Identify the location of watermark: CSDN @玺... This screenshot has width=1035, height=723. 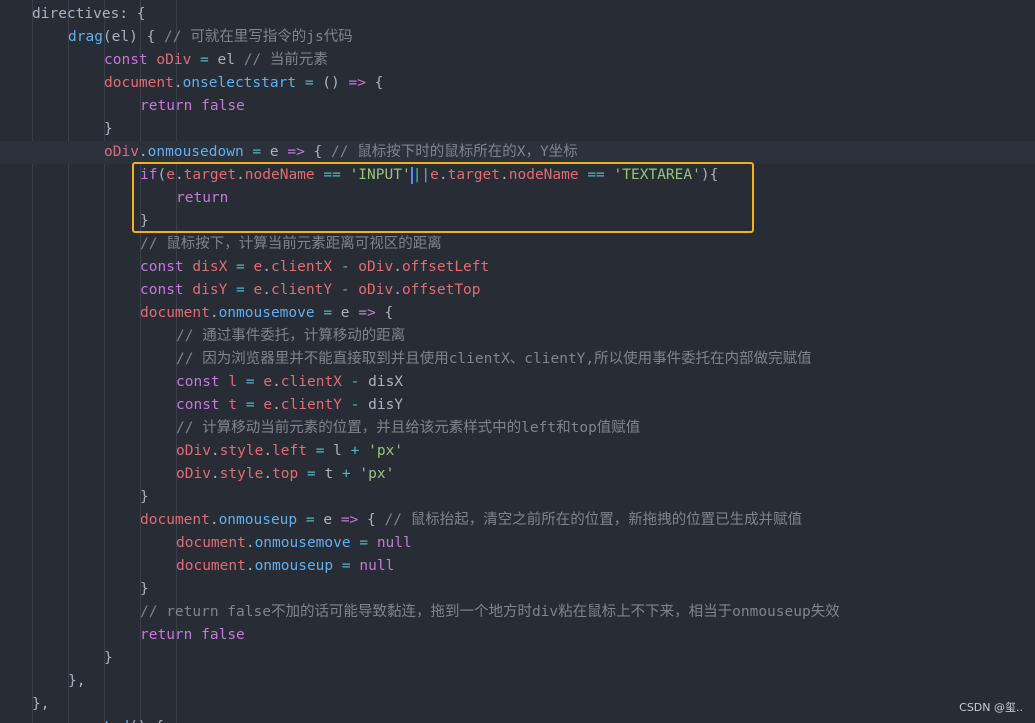
(991, 707).